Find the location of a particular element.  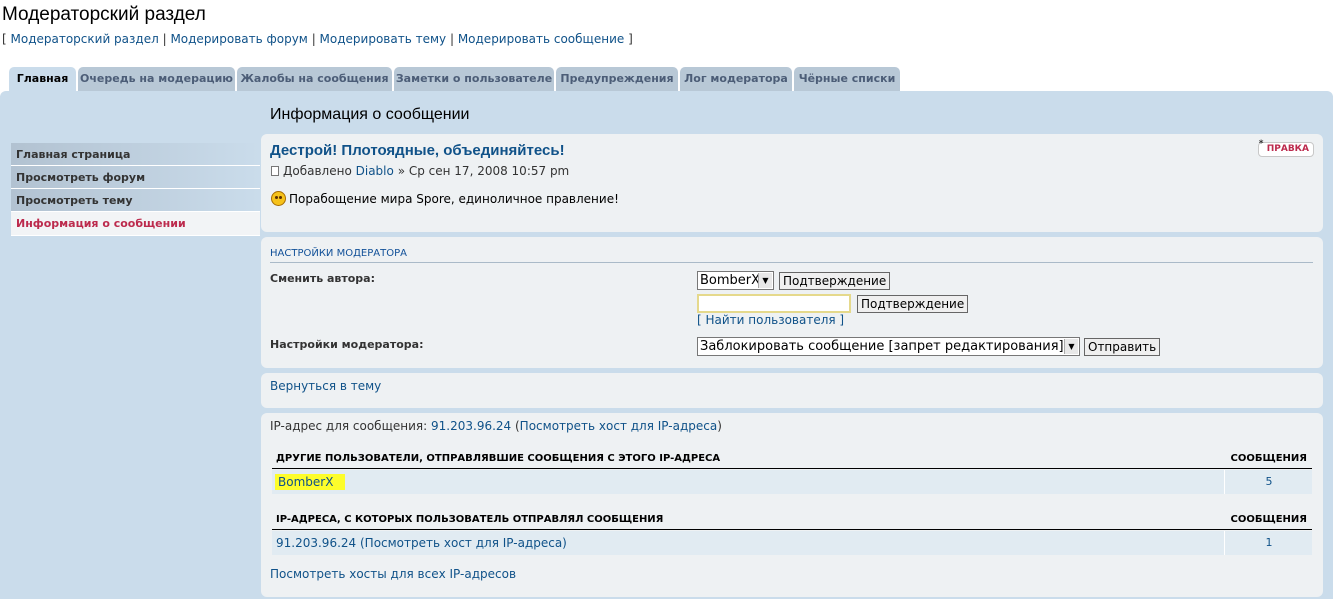

tab-reports: Жалобы на сообщения is located at coordinates (314, 79).